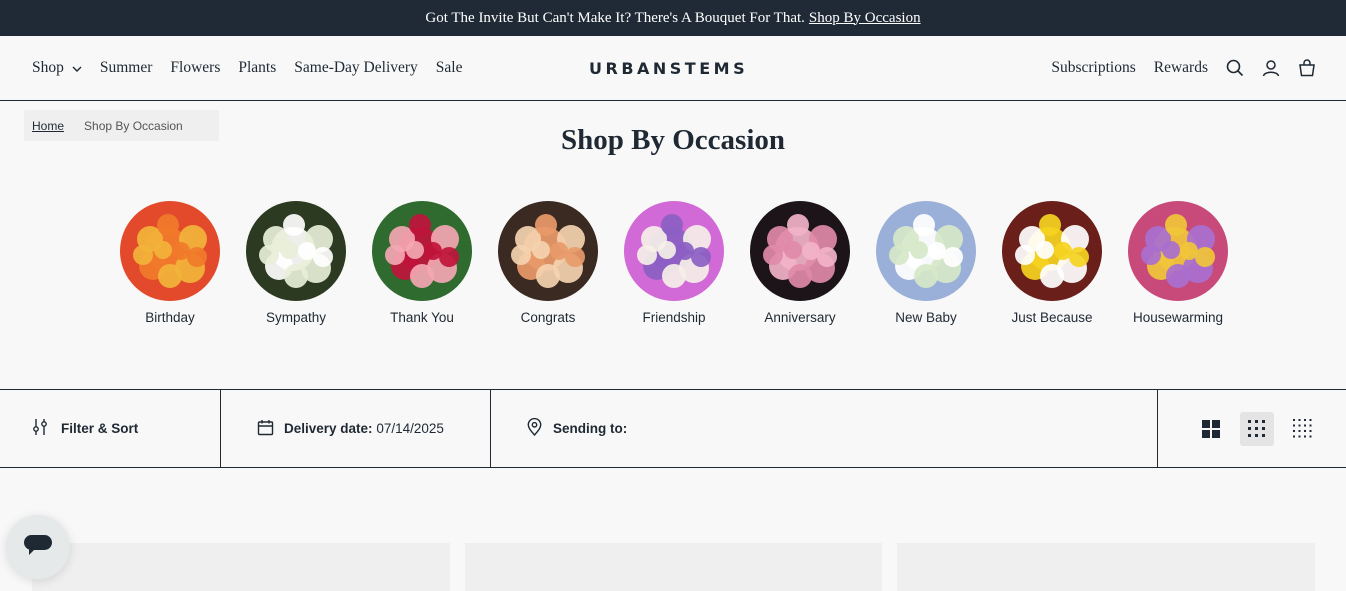  What do you see at coordinates (1235, 68) in the screenshot?
I see `search-icon` at bounding box center [1235, 68].